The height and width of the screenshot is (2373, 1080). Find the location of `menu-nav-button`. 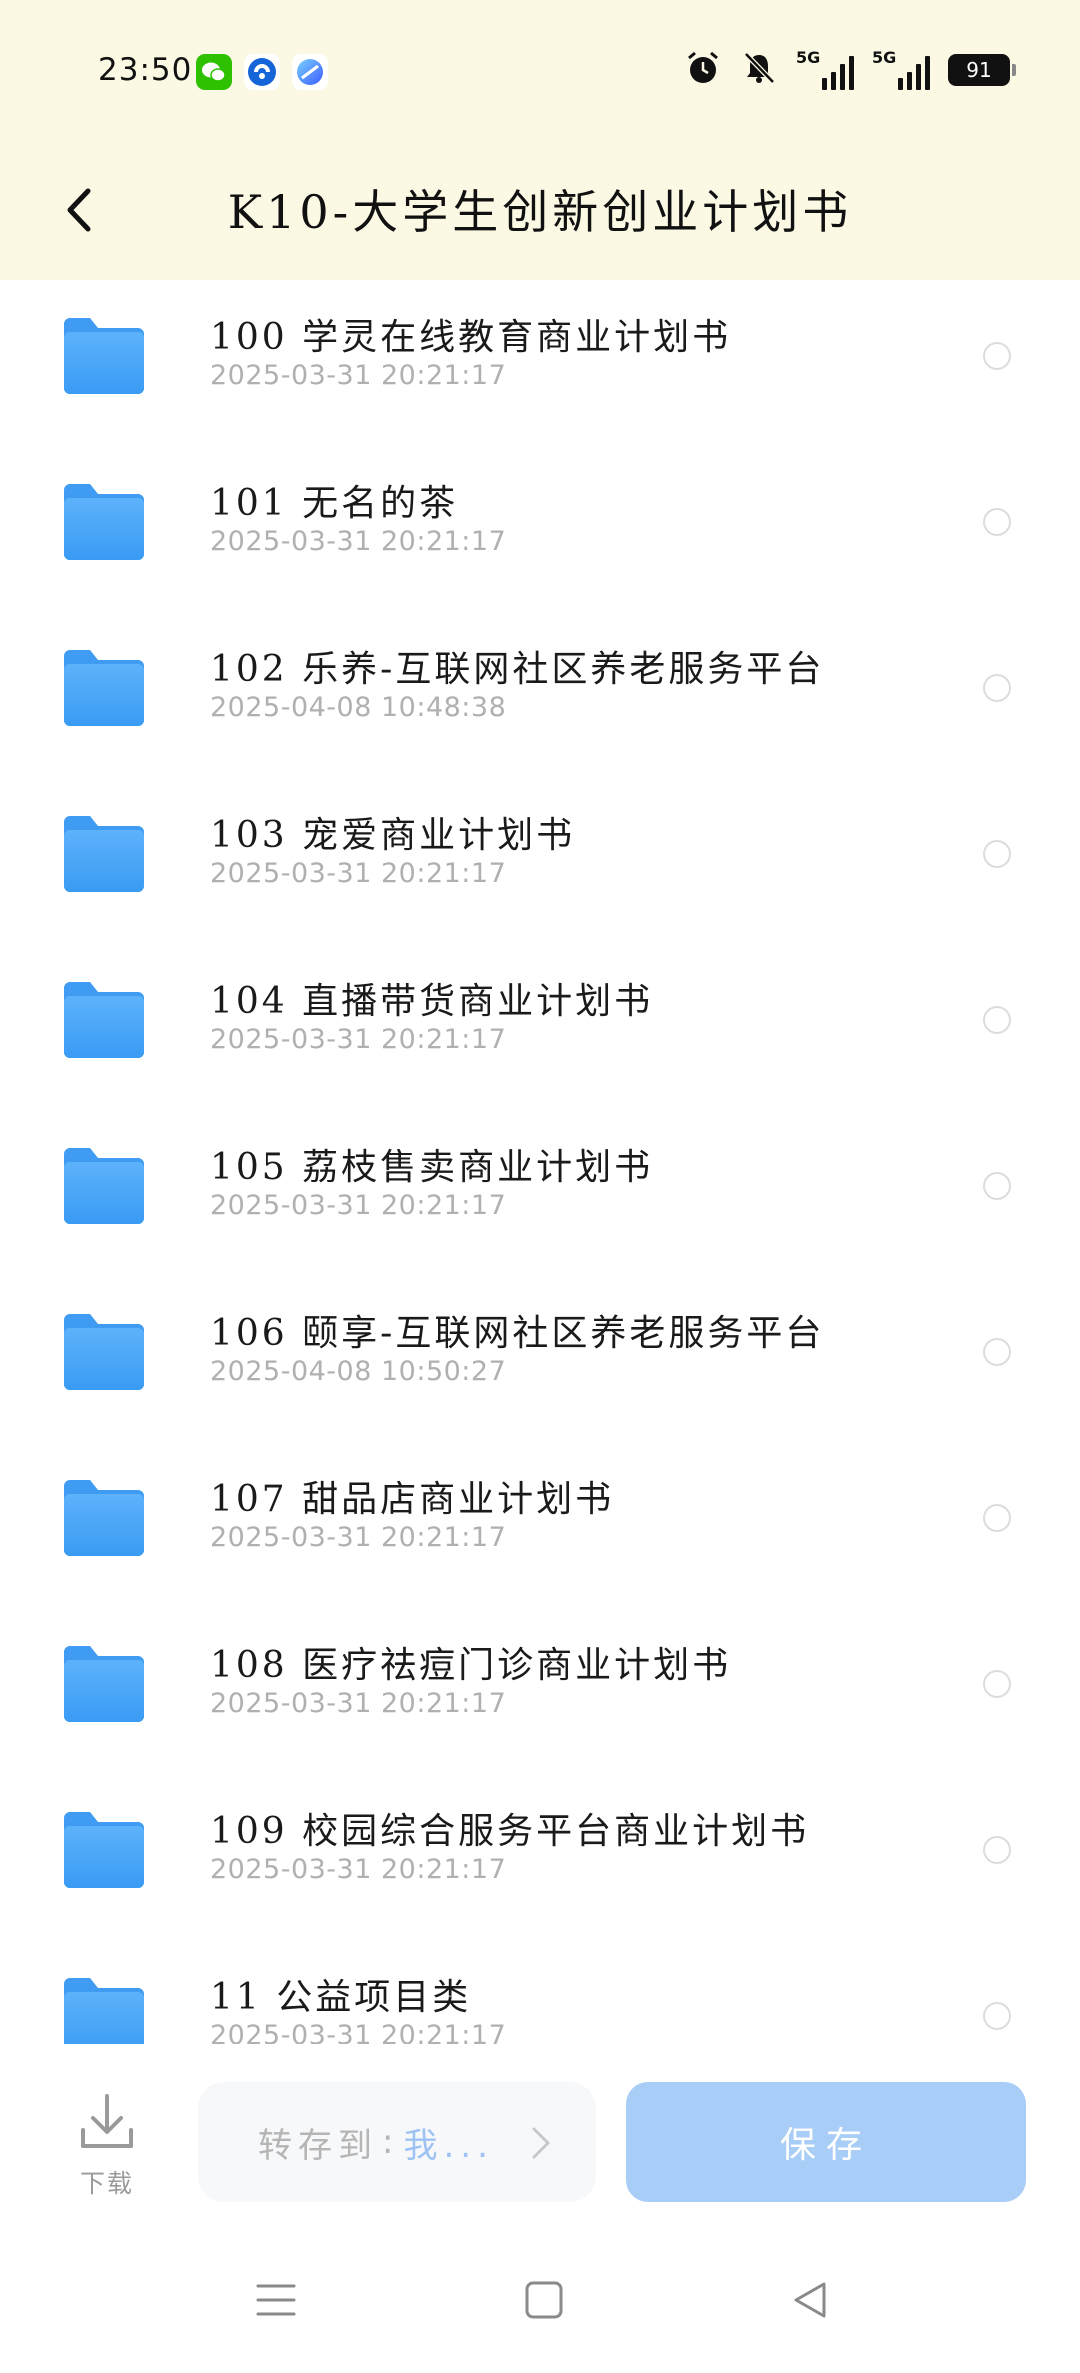

menu-nav-button is located at coordinates (276, 2300).